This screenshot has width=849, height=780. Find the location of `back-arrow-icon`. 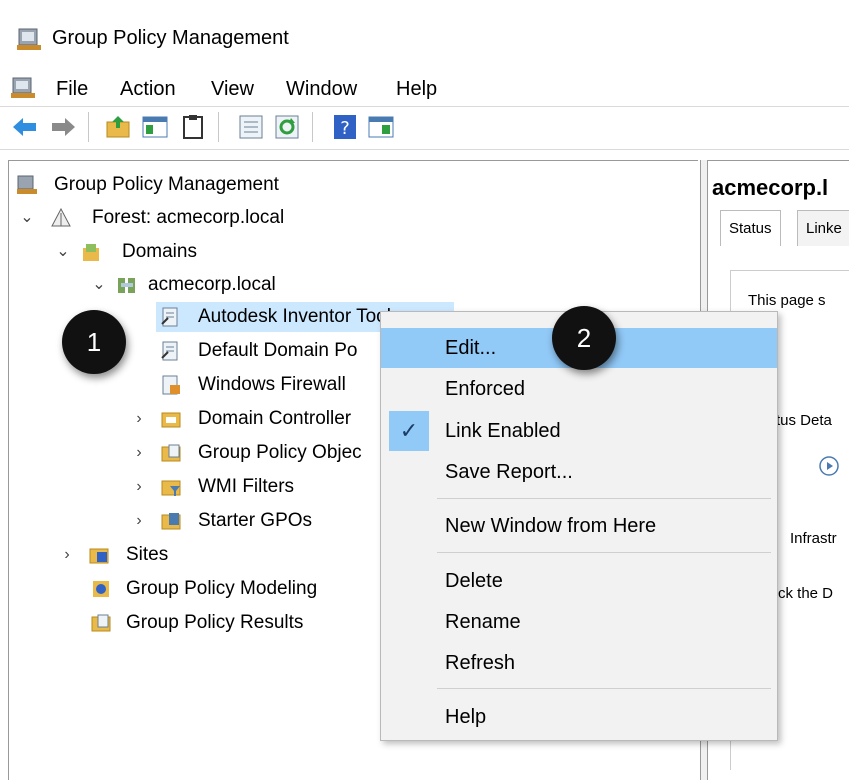

back-arrow-icon is located at coordinates (25, 127).